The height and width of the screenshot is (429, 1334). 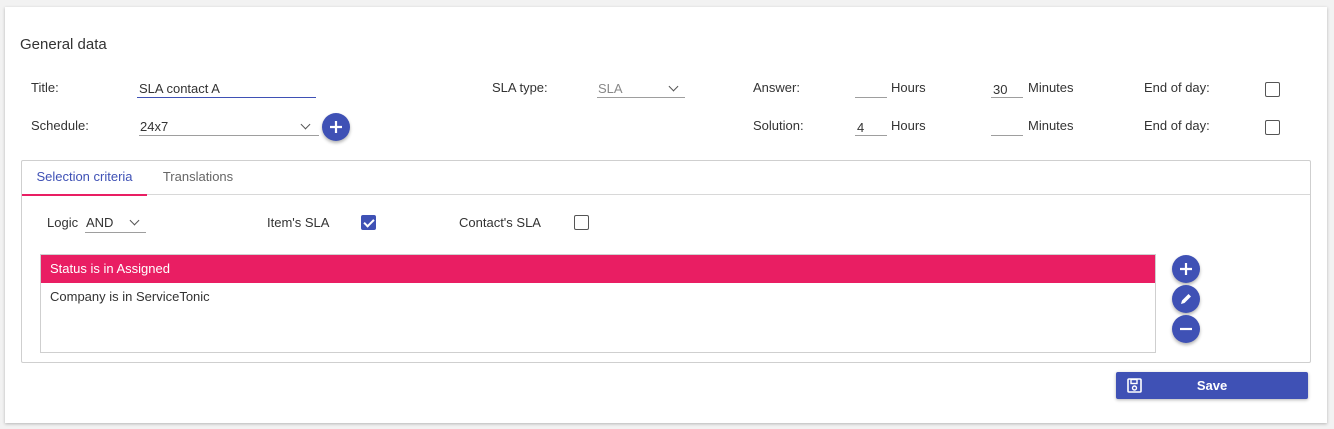 What do you see at coordinates (368, 222) in the screenshot?
I see `items-sla-checkbox` at bounding box center [368, 222].